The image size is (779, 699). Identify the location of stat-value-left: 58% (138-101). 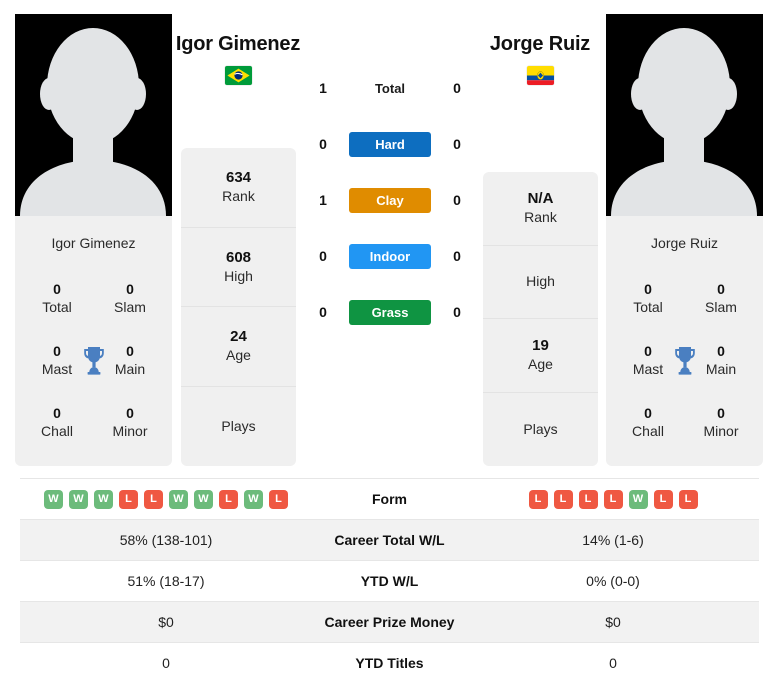
(166, 540).